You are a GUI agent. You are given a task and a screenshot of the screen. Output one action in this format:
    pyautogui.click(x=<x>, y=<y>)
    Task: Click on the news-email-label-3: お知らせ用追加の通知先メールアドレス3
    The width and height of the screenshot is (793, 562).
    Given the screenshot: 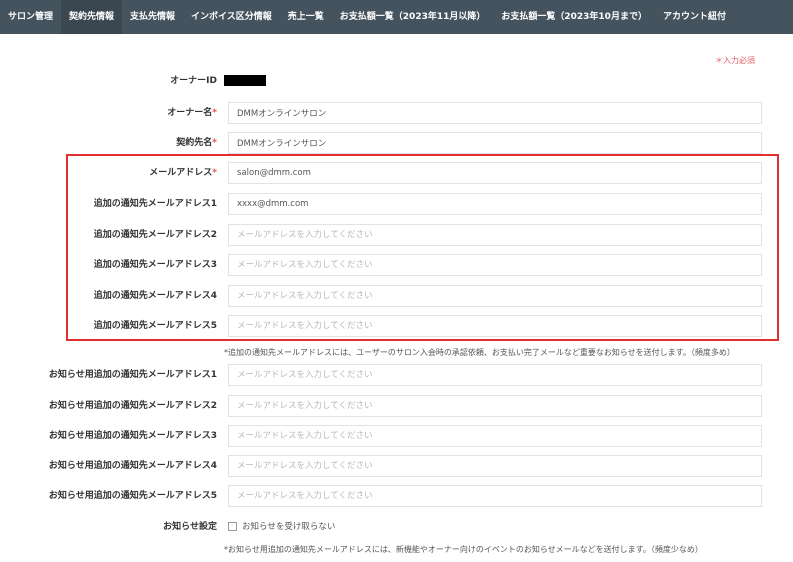 What is the action you would take?
    pyautogui.click(x=132, y=436)
    